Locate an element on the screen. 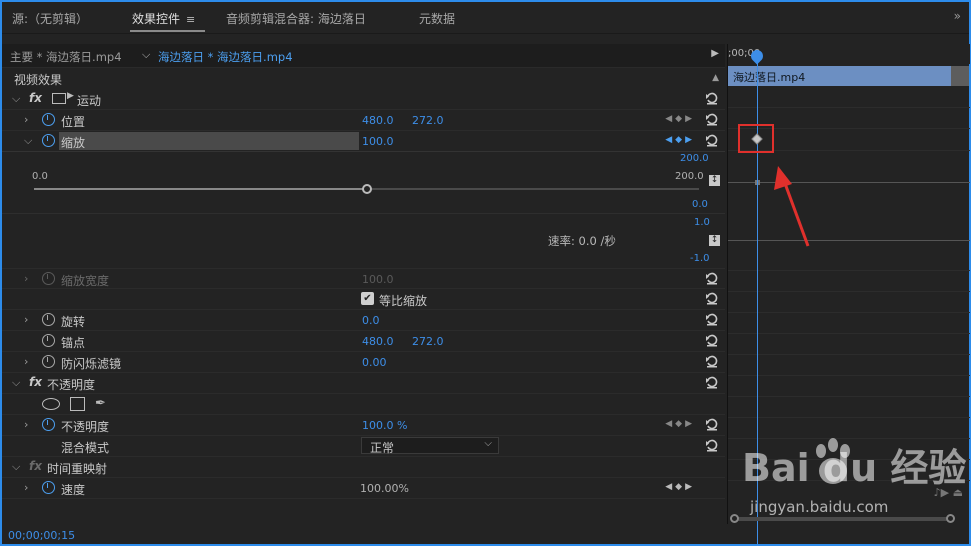 The width and height of the screenshot is (971, 546). paw-logo-icon is located at coordinates (833, 461).